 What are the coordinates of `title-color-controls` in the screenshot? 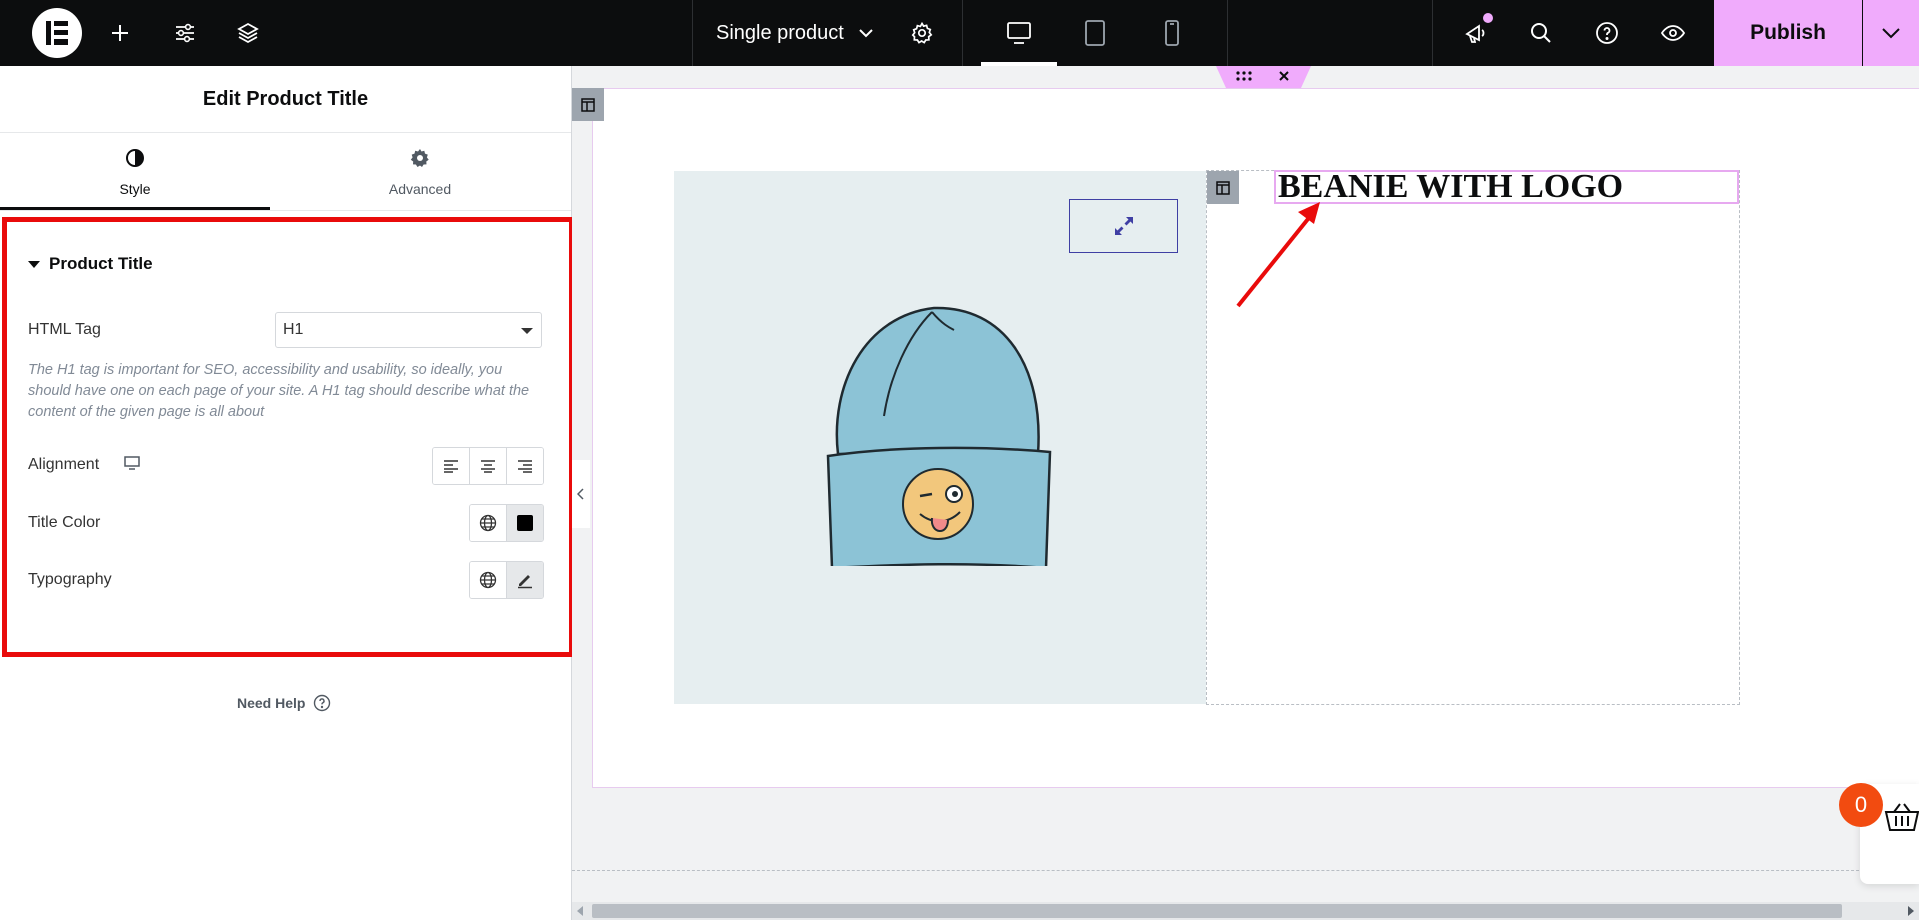 It's located at (506, 523).